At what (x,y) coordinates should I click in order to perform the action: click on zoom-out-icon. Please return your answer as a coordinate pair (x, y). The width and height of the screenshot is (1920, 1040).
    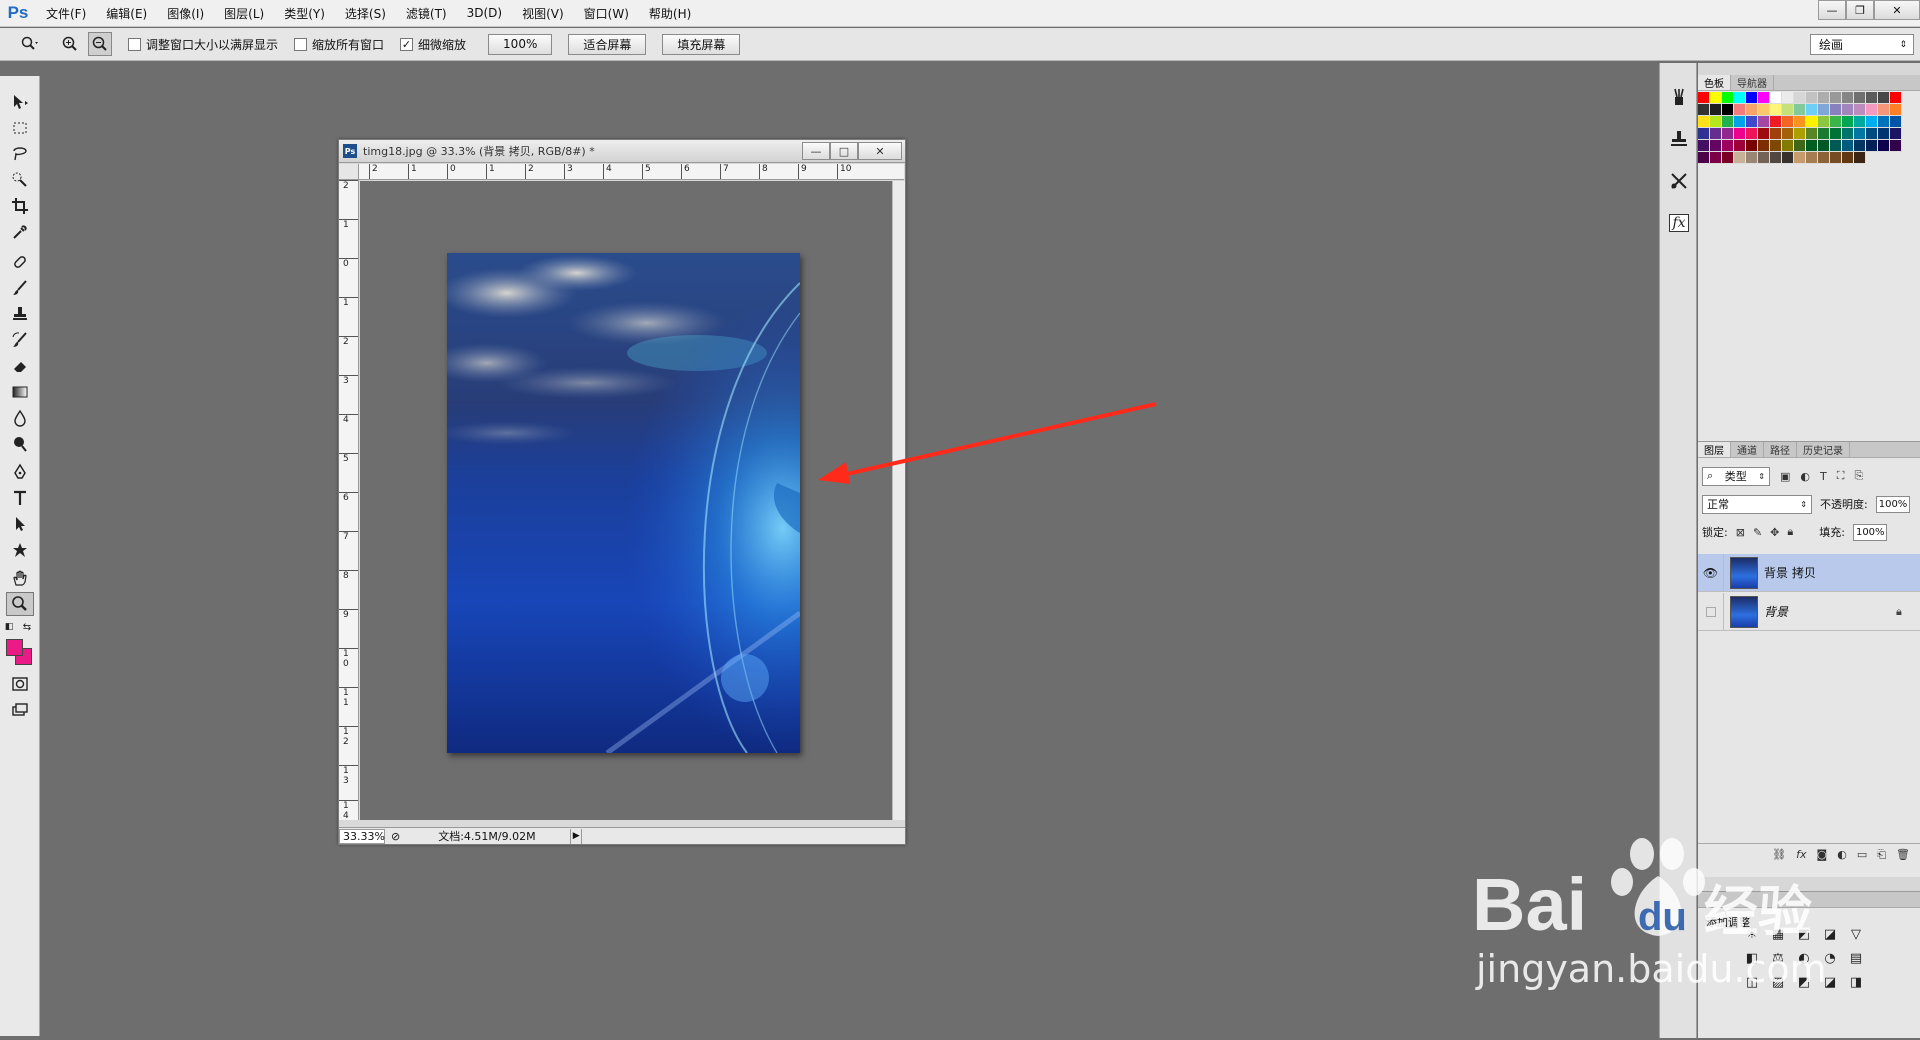
    Looking at the image, I should click on (100, 44).